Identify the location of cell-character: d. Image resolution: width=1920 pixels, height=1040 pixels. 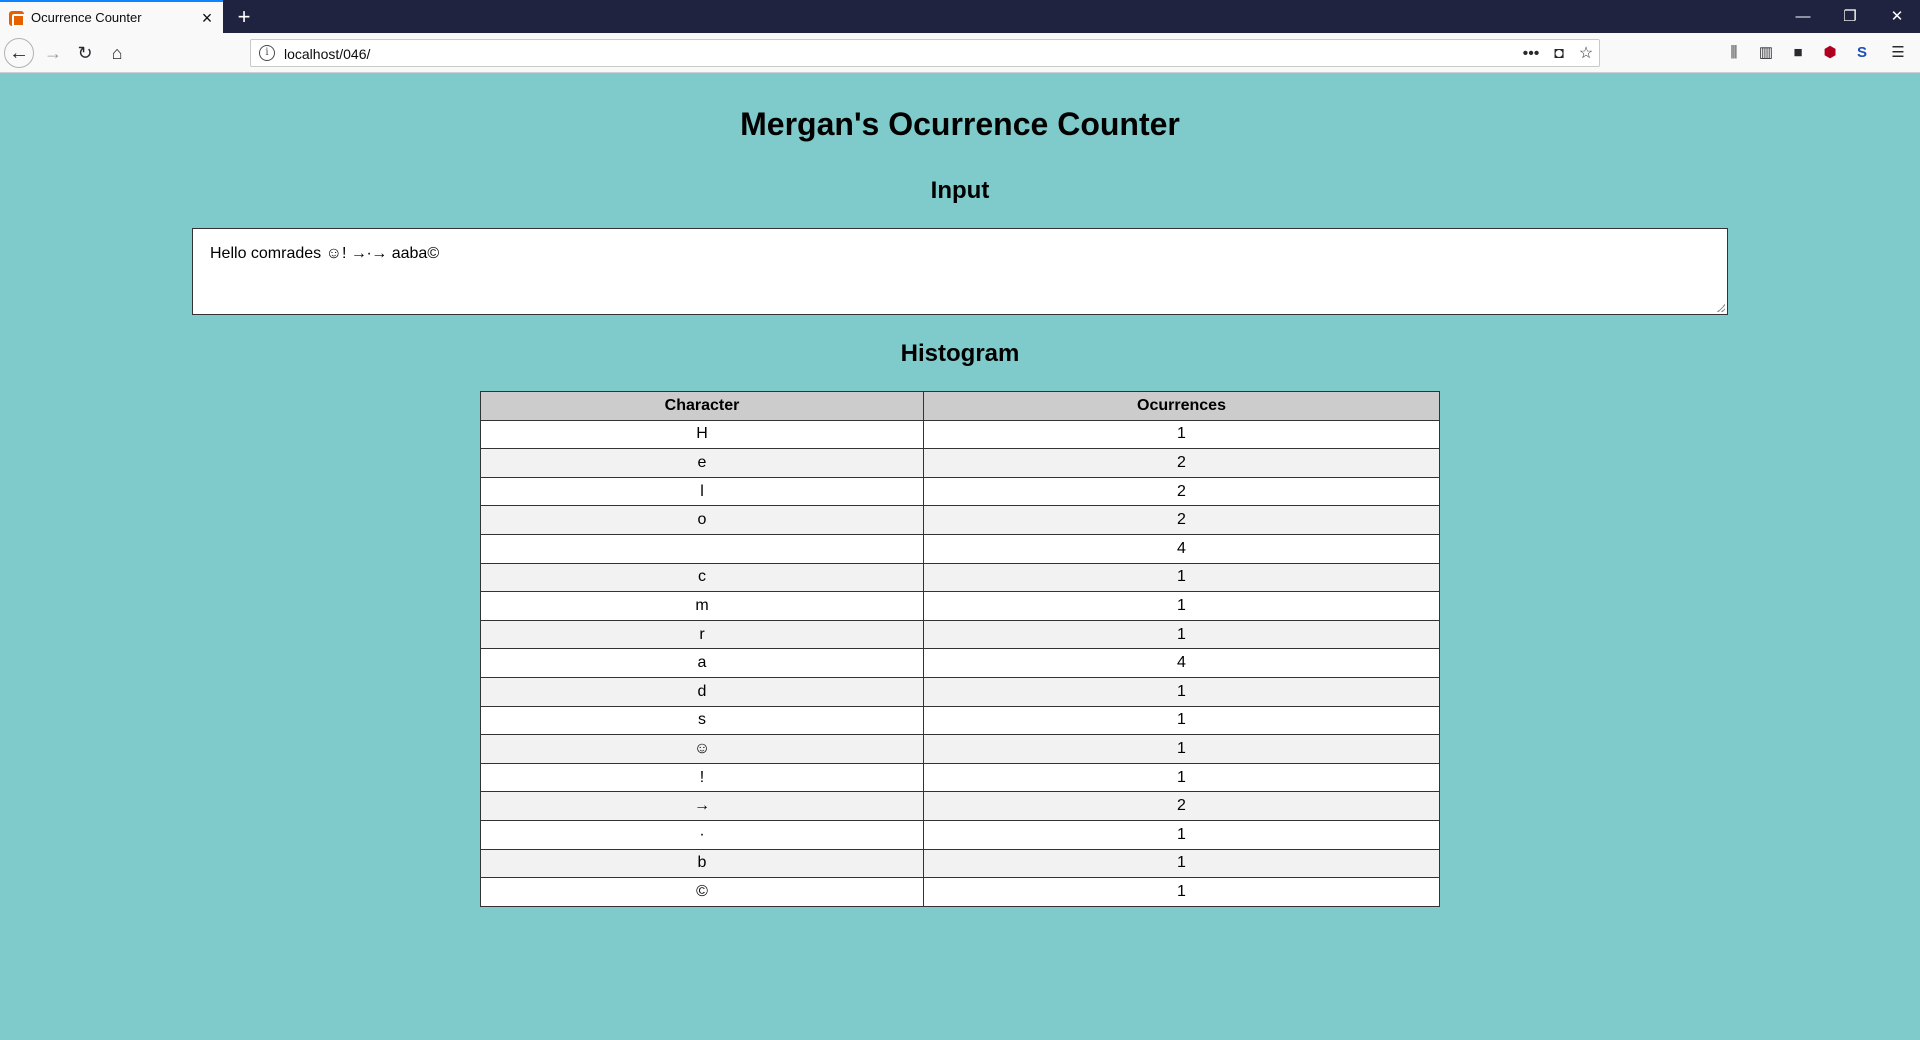
(702, 691).